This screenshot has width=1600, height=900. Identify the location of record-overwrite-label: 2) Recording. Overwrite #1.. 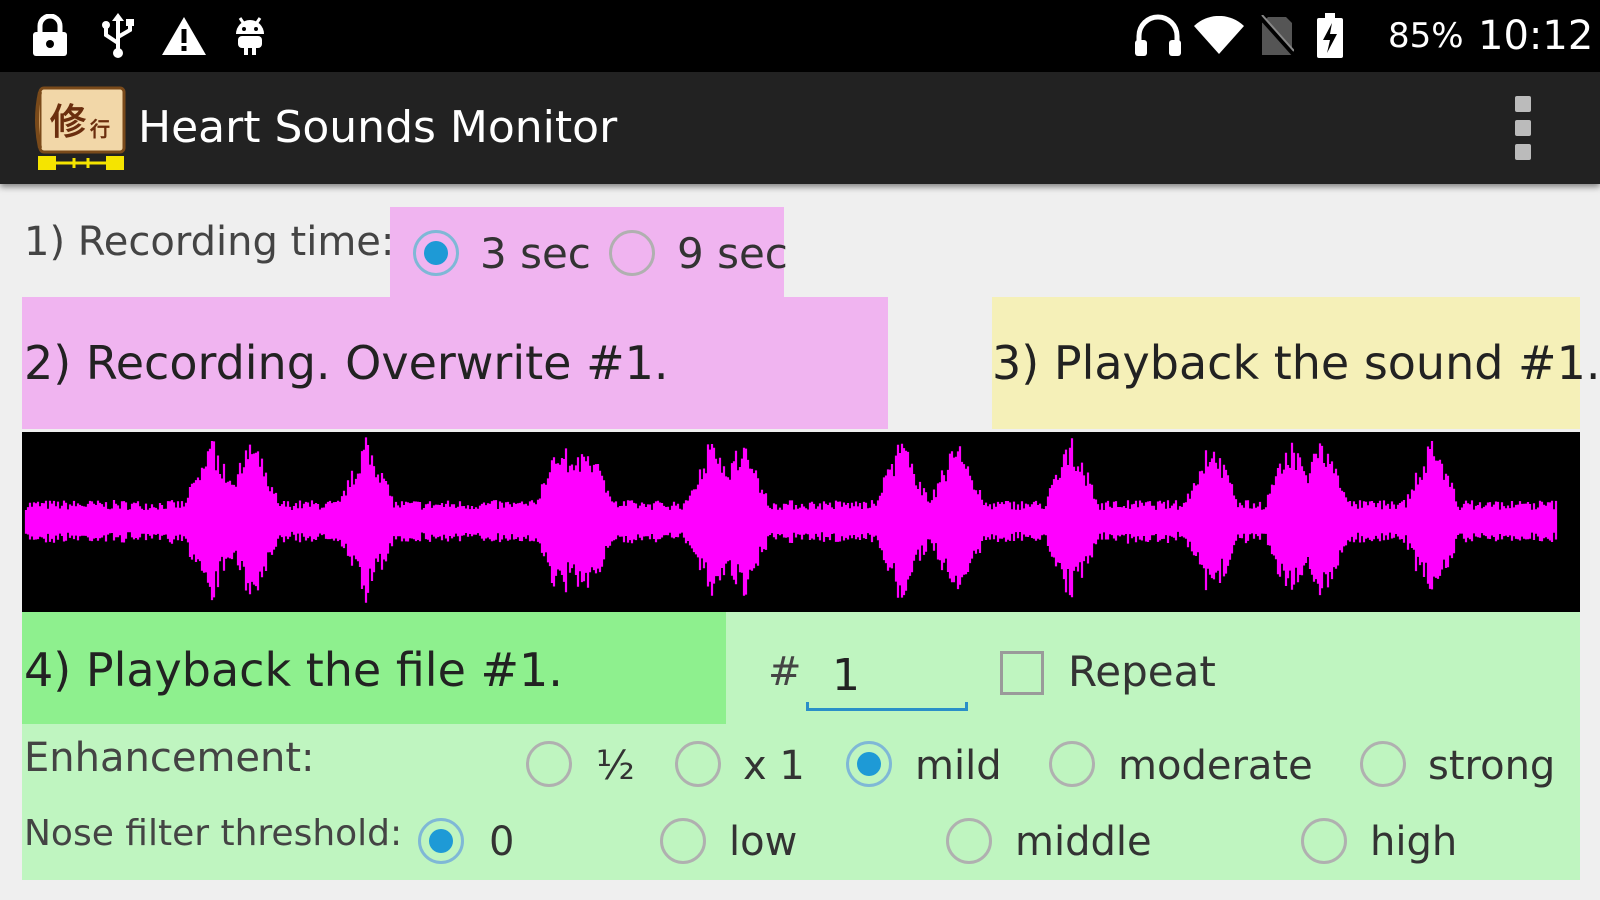
(346, 363).